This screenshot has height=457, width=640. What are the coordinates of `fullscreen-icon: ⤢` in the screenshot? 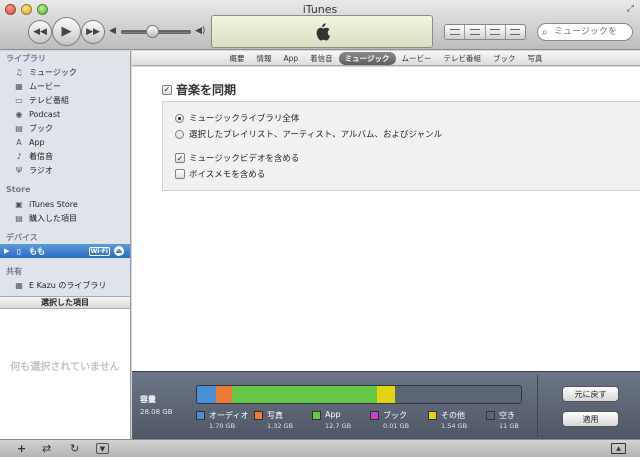 It's located at (630, 9).